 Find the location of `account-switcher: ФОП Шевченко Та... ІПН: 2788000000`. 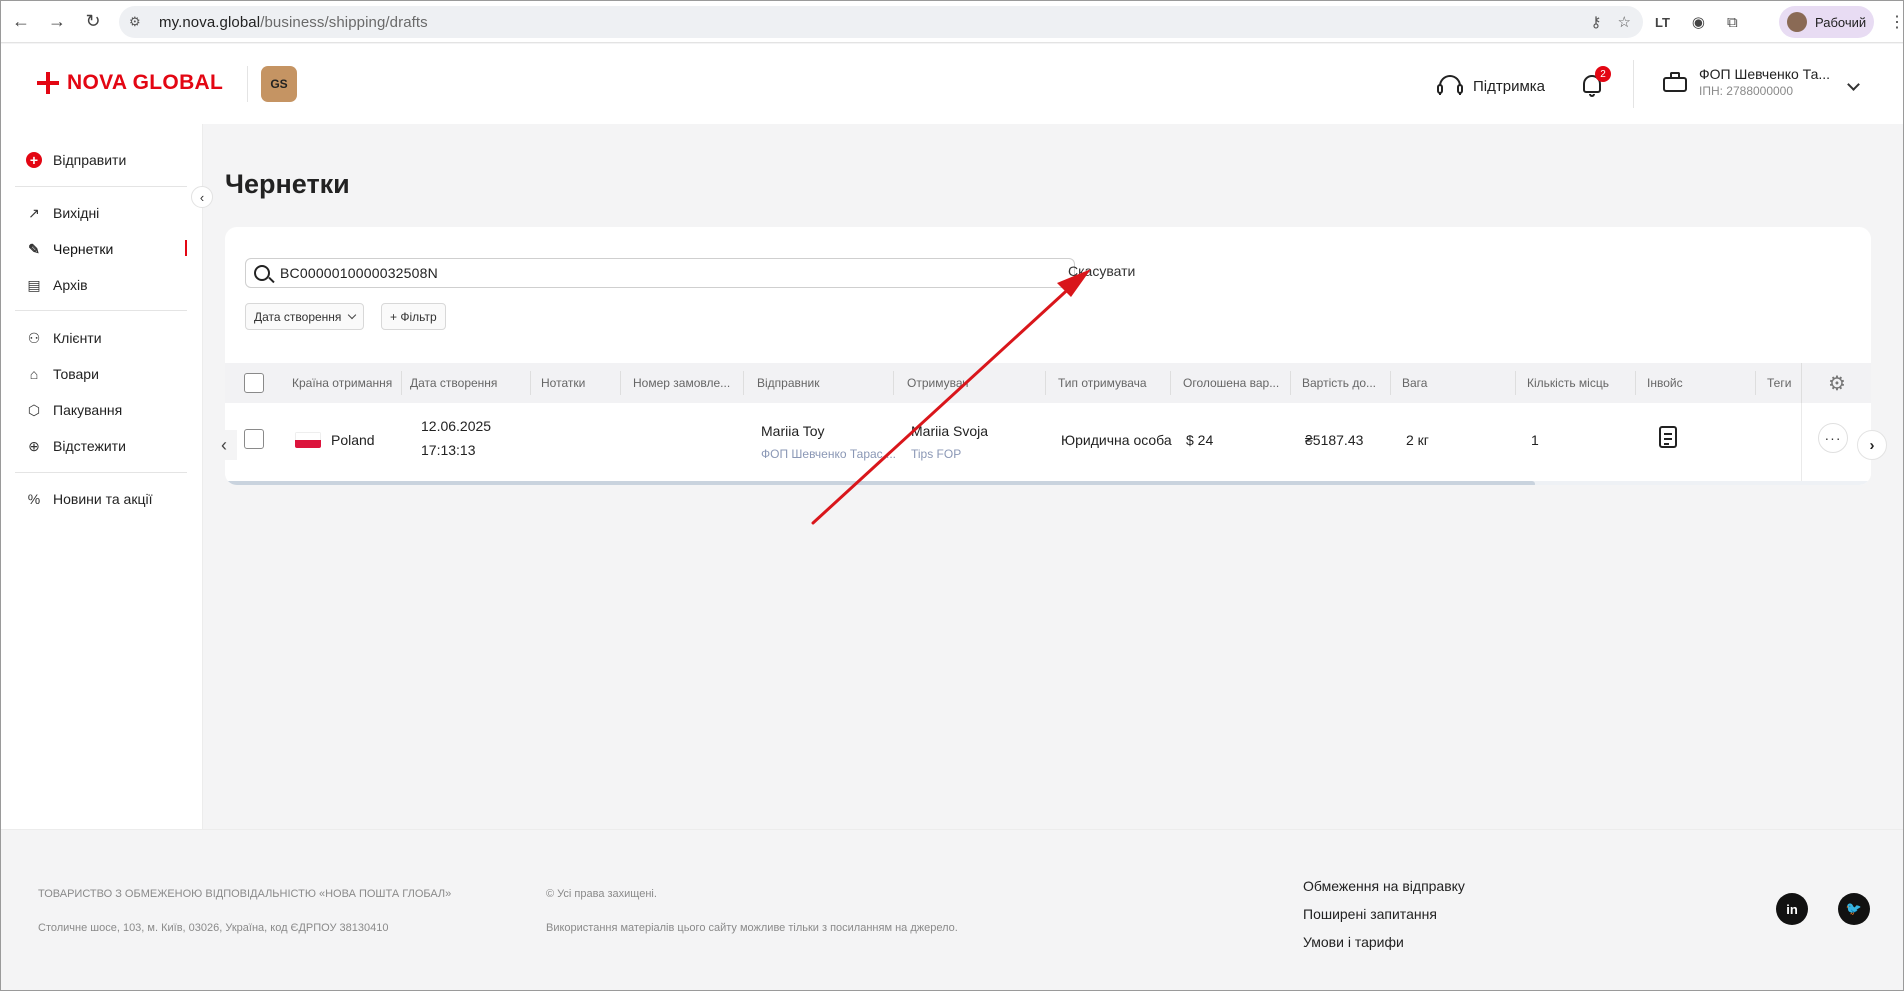

account-switcher: ФОП Шевченко Та... ІПН: 2788000000 is located at coordinates (1746, 82).